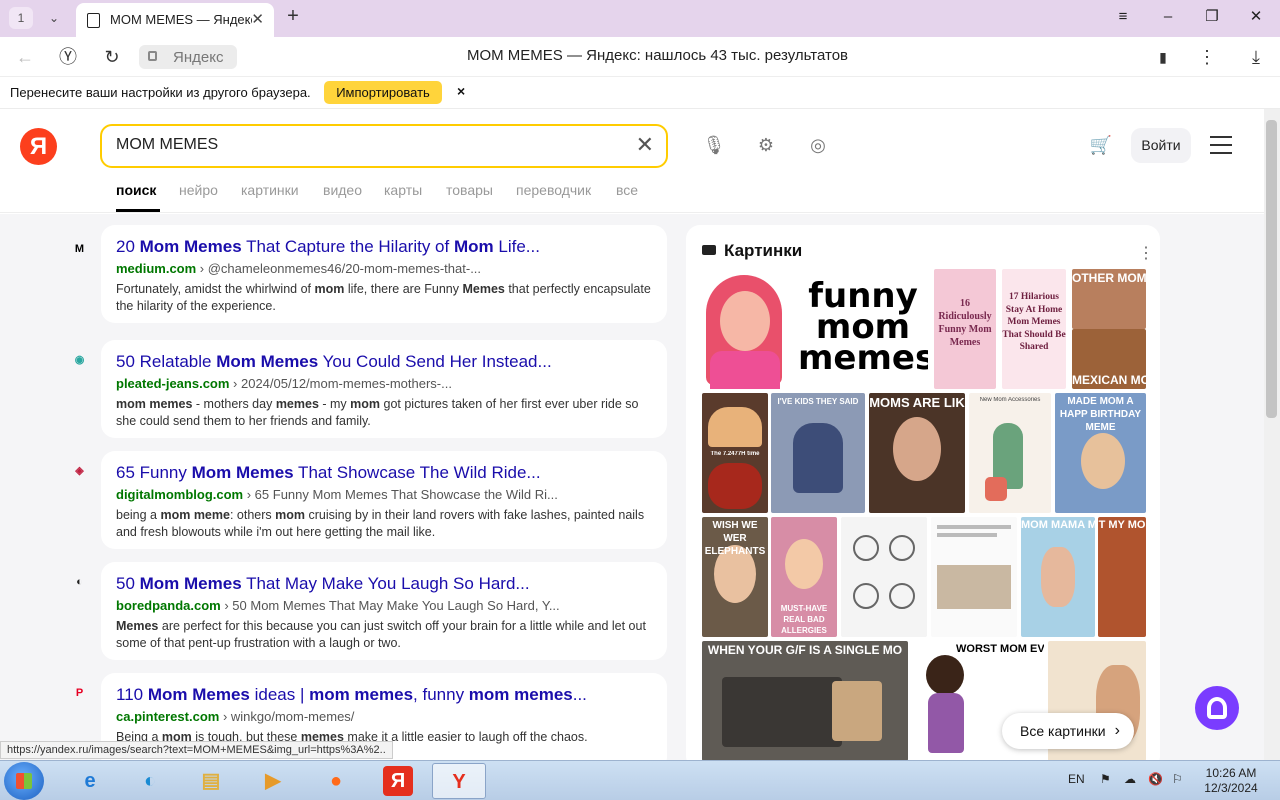  What do you see at coordinates (79, 693) in the screenshot?
I see `result-favicon: P` at bounding box center [79, 693].